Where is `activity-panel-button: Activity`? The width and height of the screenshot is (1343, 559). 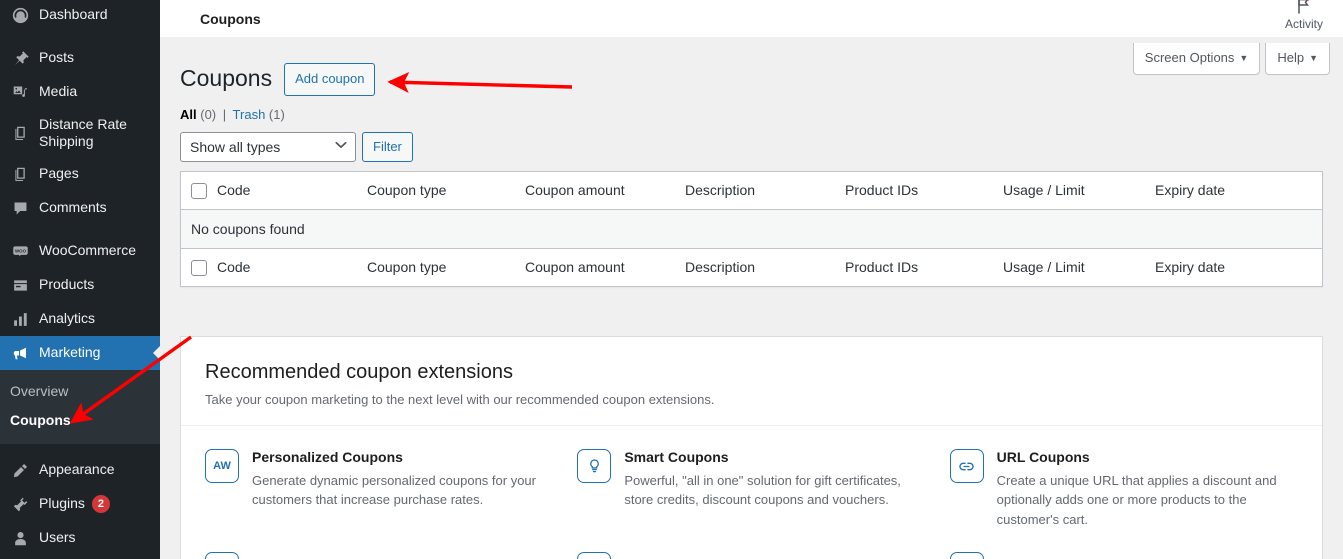
activity-panel-button: Activity is located at coordinates (1304, 15).